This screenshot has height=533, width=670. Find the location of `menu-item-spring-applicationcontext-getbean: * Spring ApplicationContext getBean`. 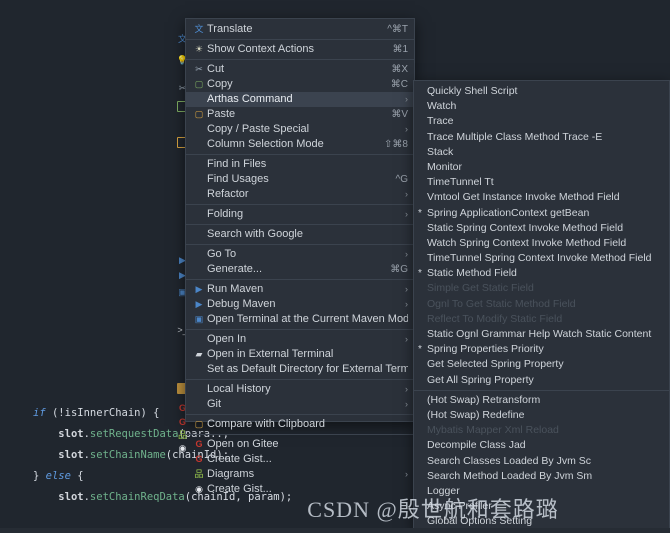

menu-item-spring-applicationcontext-getbean: * Spring ApplicationContext getBean is located at coordinates (541, 213).